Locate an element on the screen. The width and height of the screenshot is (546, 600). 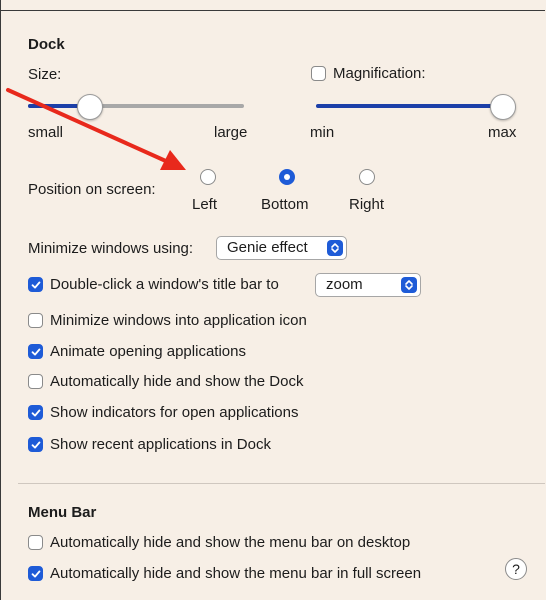
menubar-autohide-fullscreen-checkbox is located at coordinates (35, 573).